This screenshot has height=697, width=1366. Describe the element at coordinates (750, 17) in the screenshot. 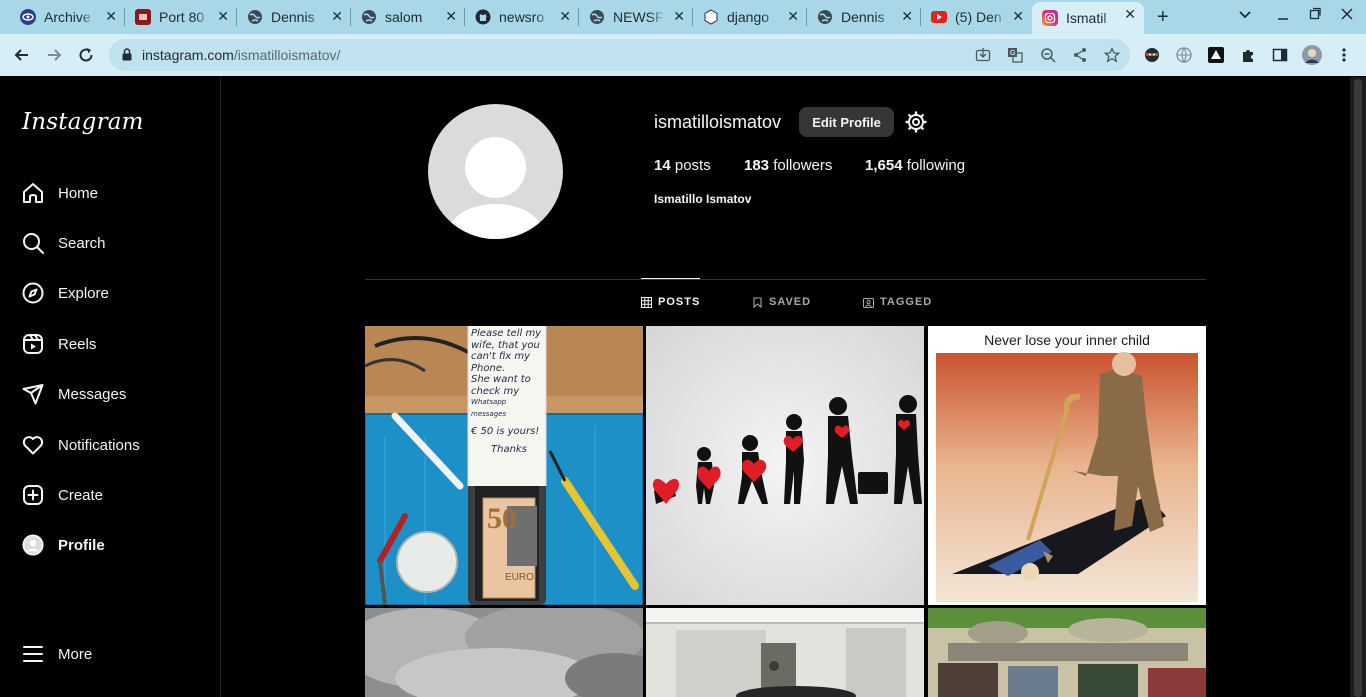

I see `browser-tab: django ✕` at that location.